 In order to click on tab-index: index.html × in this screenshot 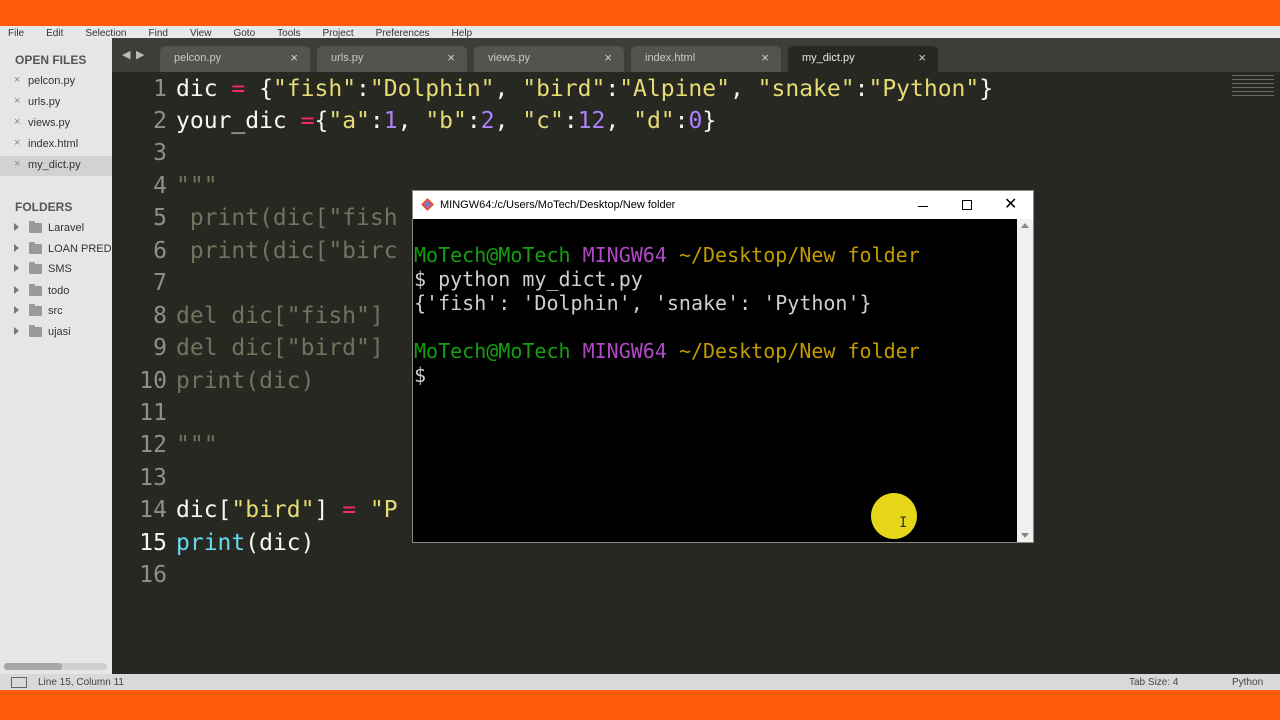, I will do `click(706, 59)`.